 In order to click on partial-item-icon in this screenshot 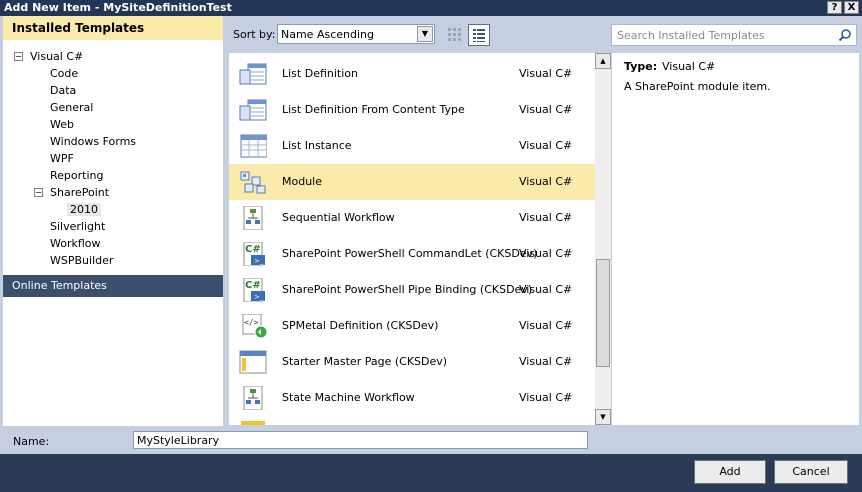, I will do `click(253, 423)`.